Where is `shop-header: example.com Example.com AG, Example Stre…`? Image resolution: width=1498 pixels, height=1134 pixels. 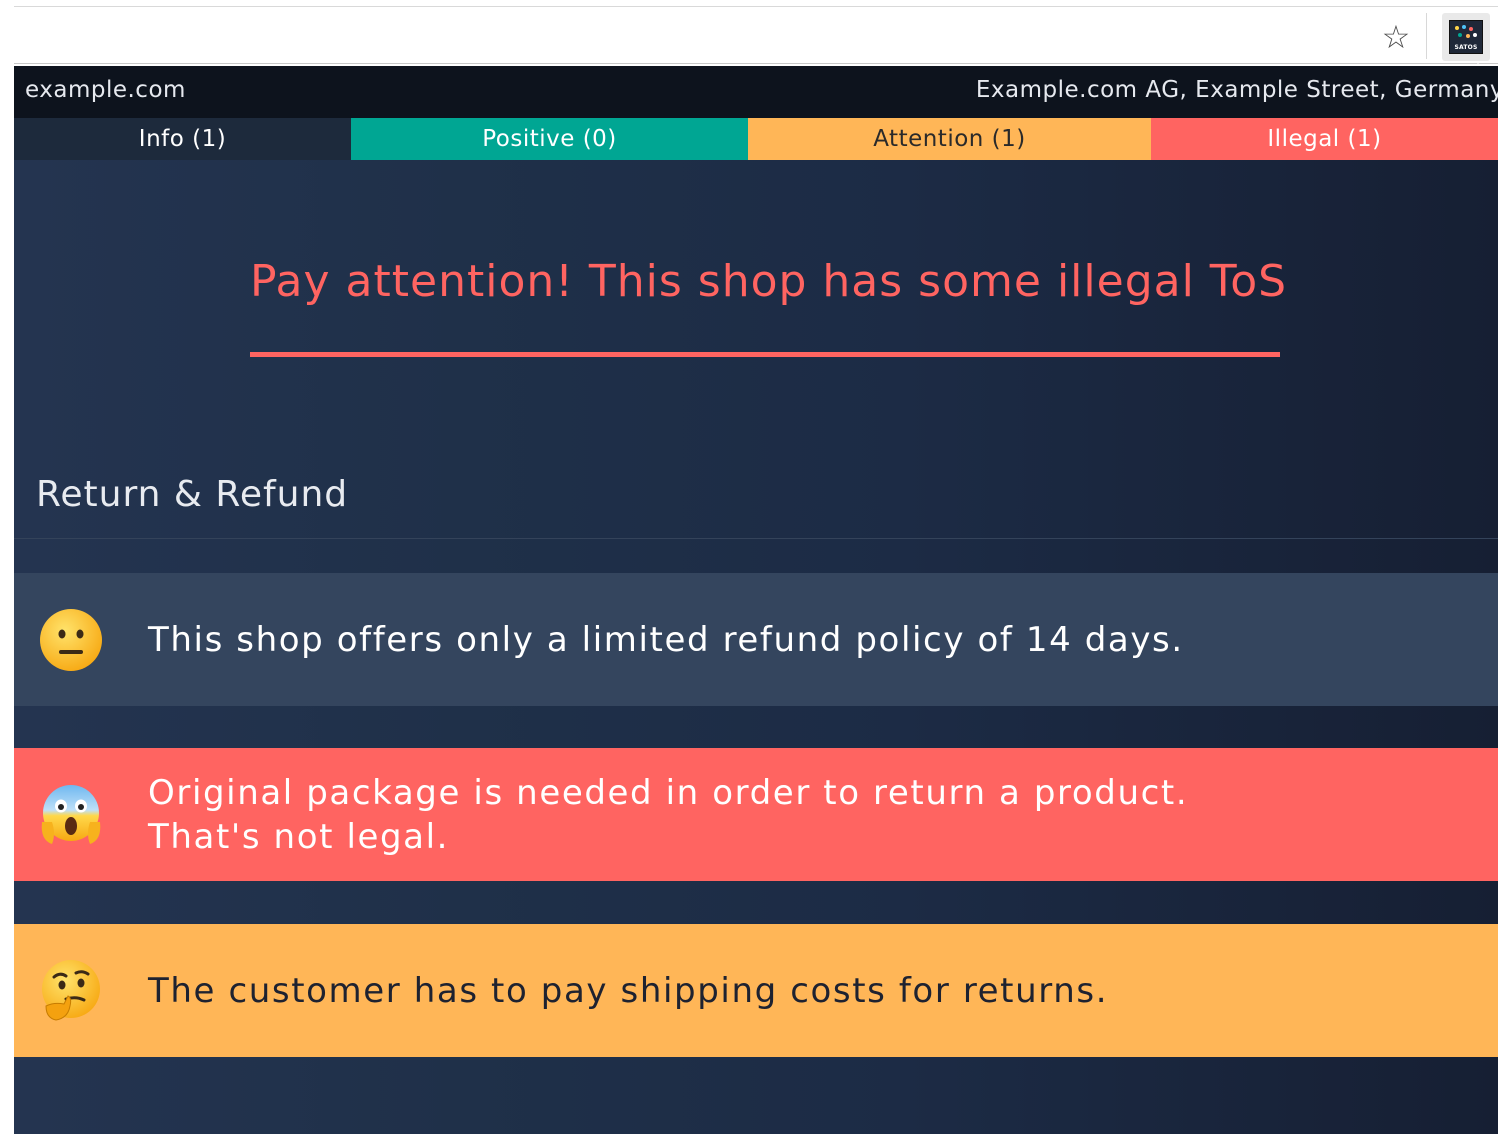 shop-header: example.com Example.com AG, Example Stre… is located at coordinates (756, 92).